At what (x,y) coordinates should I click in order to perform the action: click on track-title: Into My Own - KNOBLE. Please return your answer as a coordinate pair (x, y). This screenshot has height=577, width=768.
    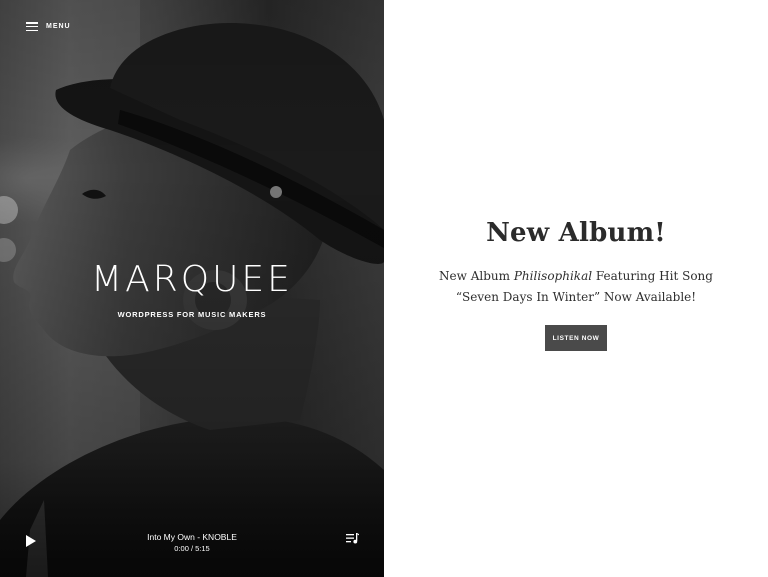
    Looking at the image, I should click on (192, 537).